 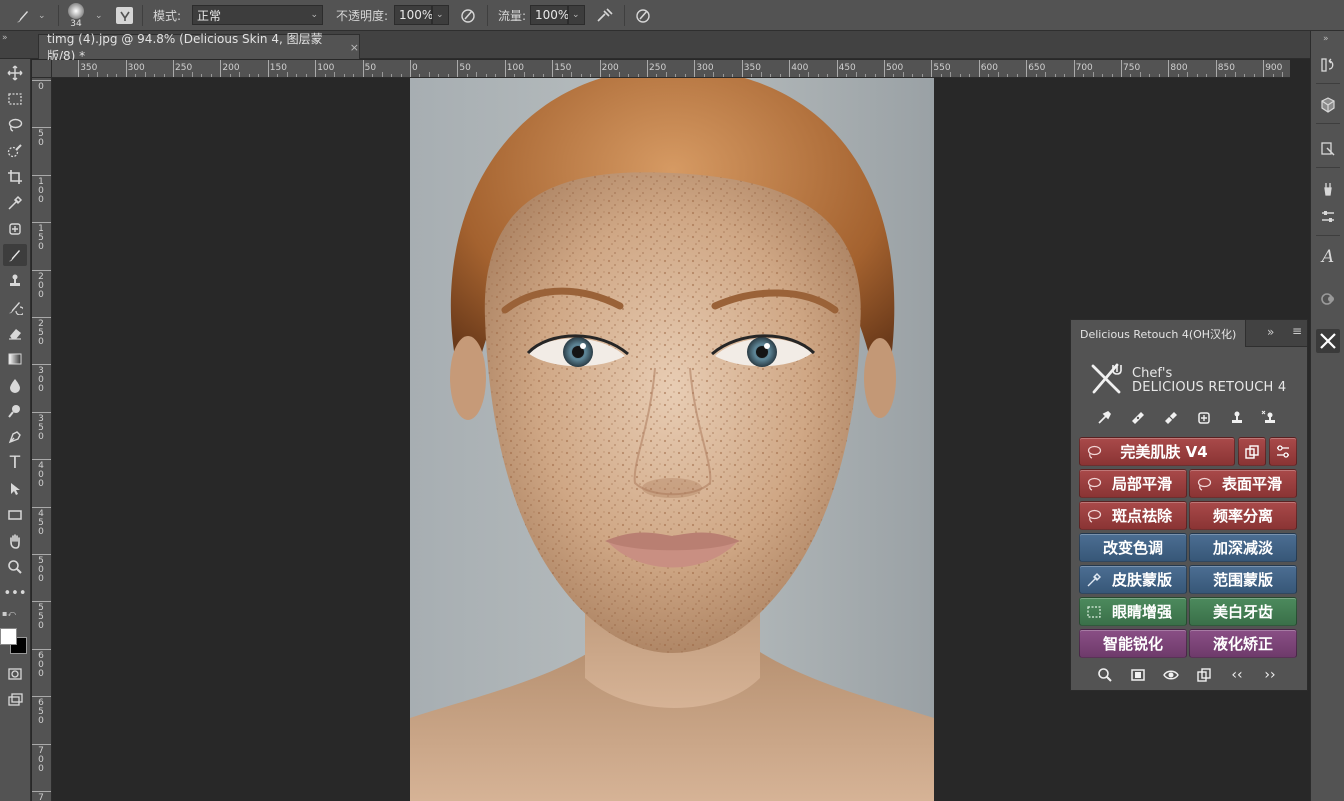 What do you see at coordinates (30, 15) in the screenshot?
I see `brush-tool-icon: ⌄` at bounding box center [30, 15].